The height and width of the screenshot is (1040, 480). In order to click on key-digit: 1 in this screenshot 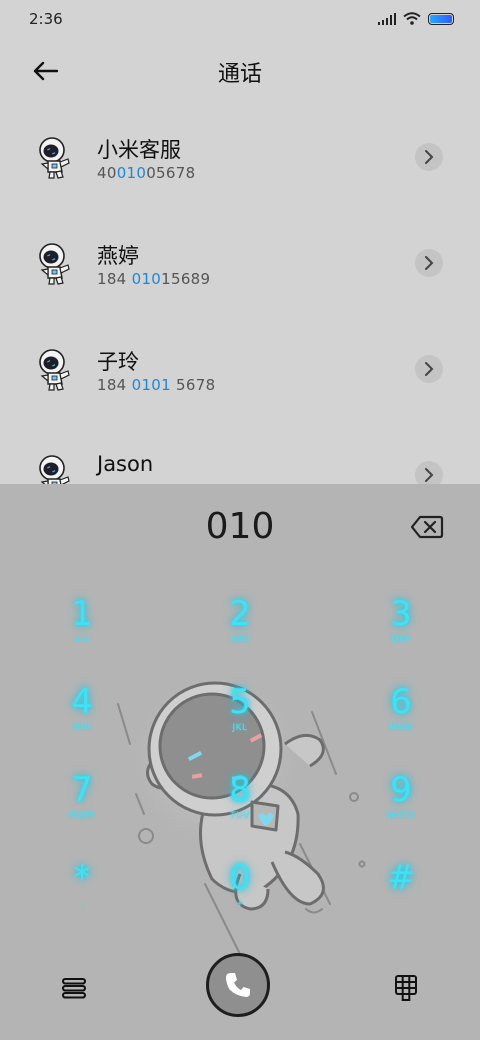, I will do `click(82, 614)`.